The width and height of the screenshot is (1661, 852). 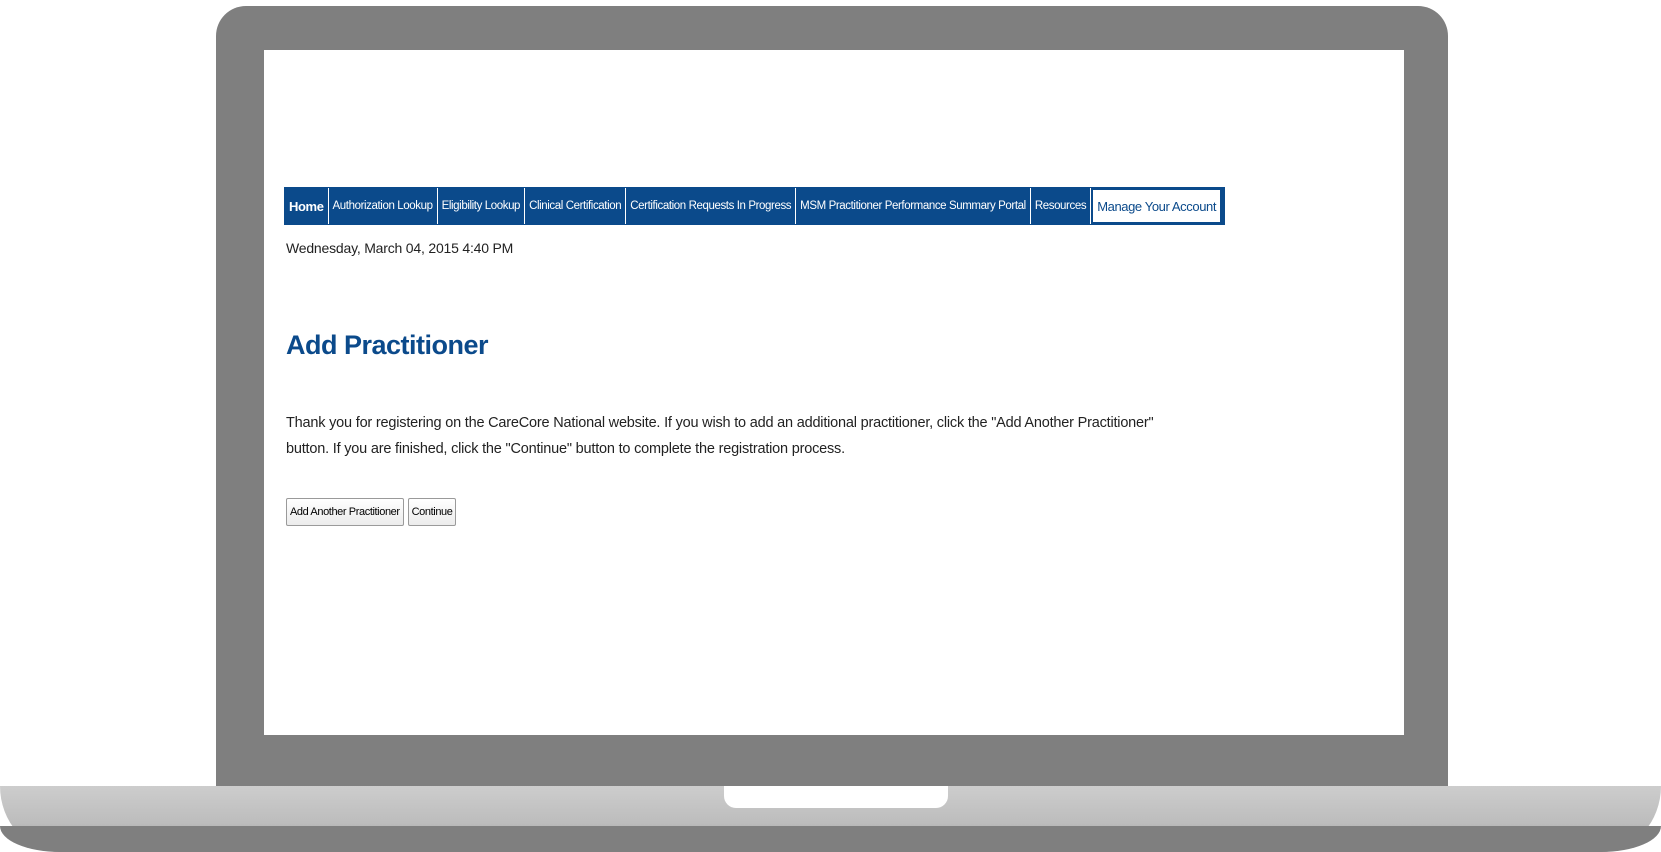 I want to click on continue-button: Continue, so click(x=432, y=512).